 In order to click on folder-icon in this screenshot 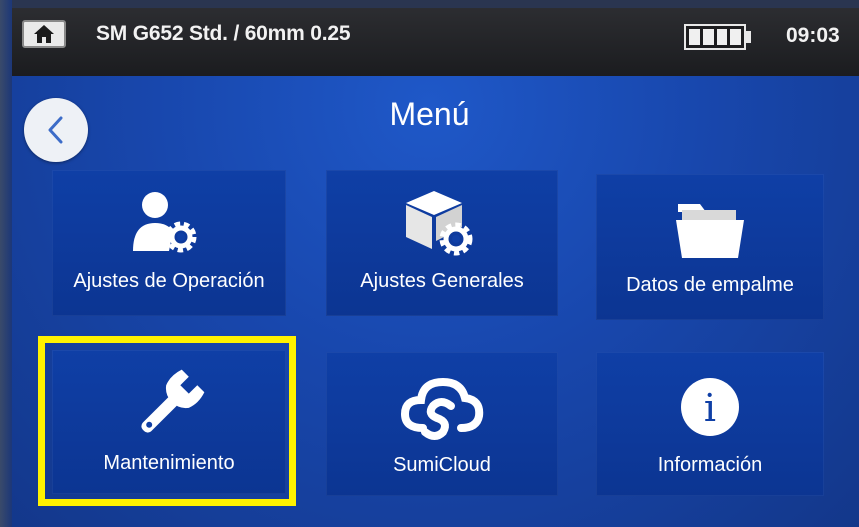, I will do `click(710, 229)`.